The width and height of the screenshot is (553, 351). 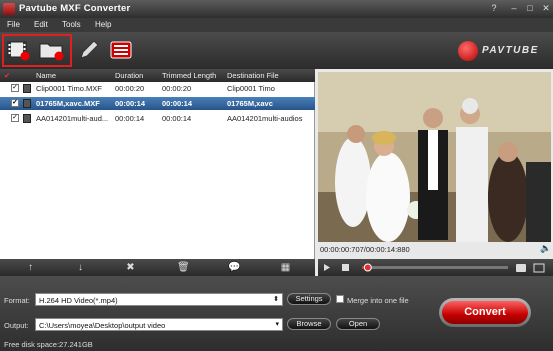 I want to click on volume-icon: 🔈, so click(x=545, y=248).